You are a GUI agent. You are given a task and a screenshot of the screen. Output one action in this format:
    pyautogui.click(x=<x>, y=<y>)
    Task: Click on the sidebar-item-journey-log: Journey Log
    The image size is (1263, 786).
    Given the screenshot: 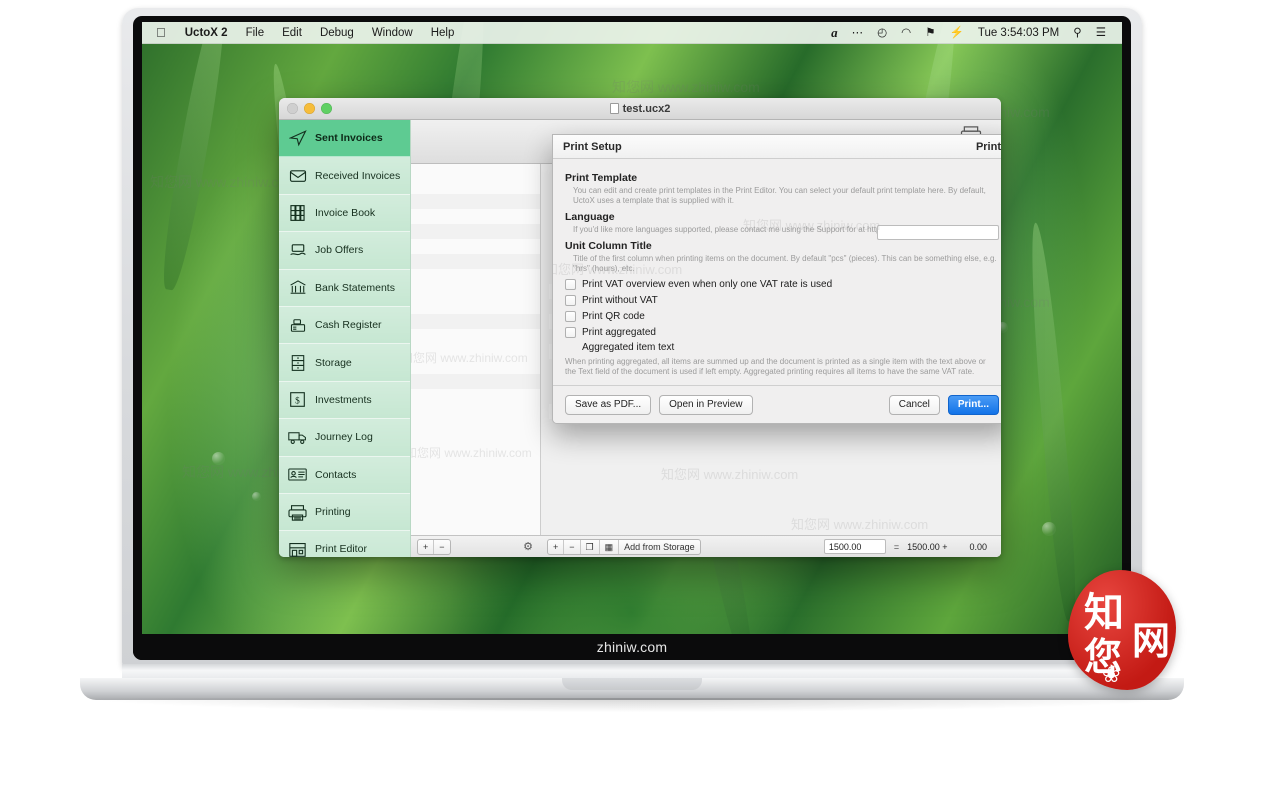 What is the action you would take?
    pyautogui.click(x=344, y=438)
    